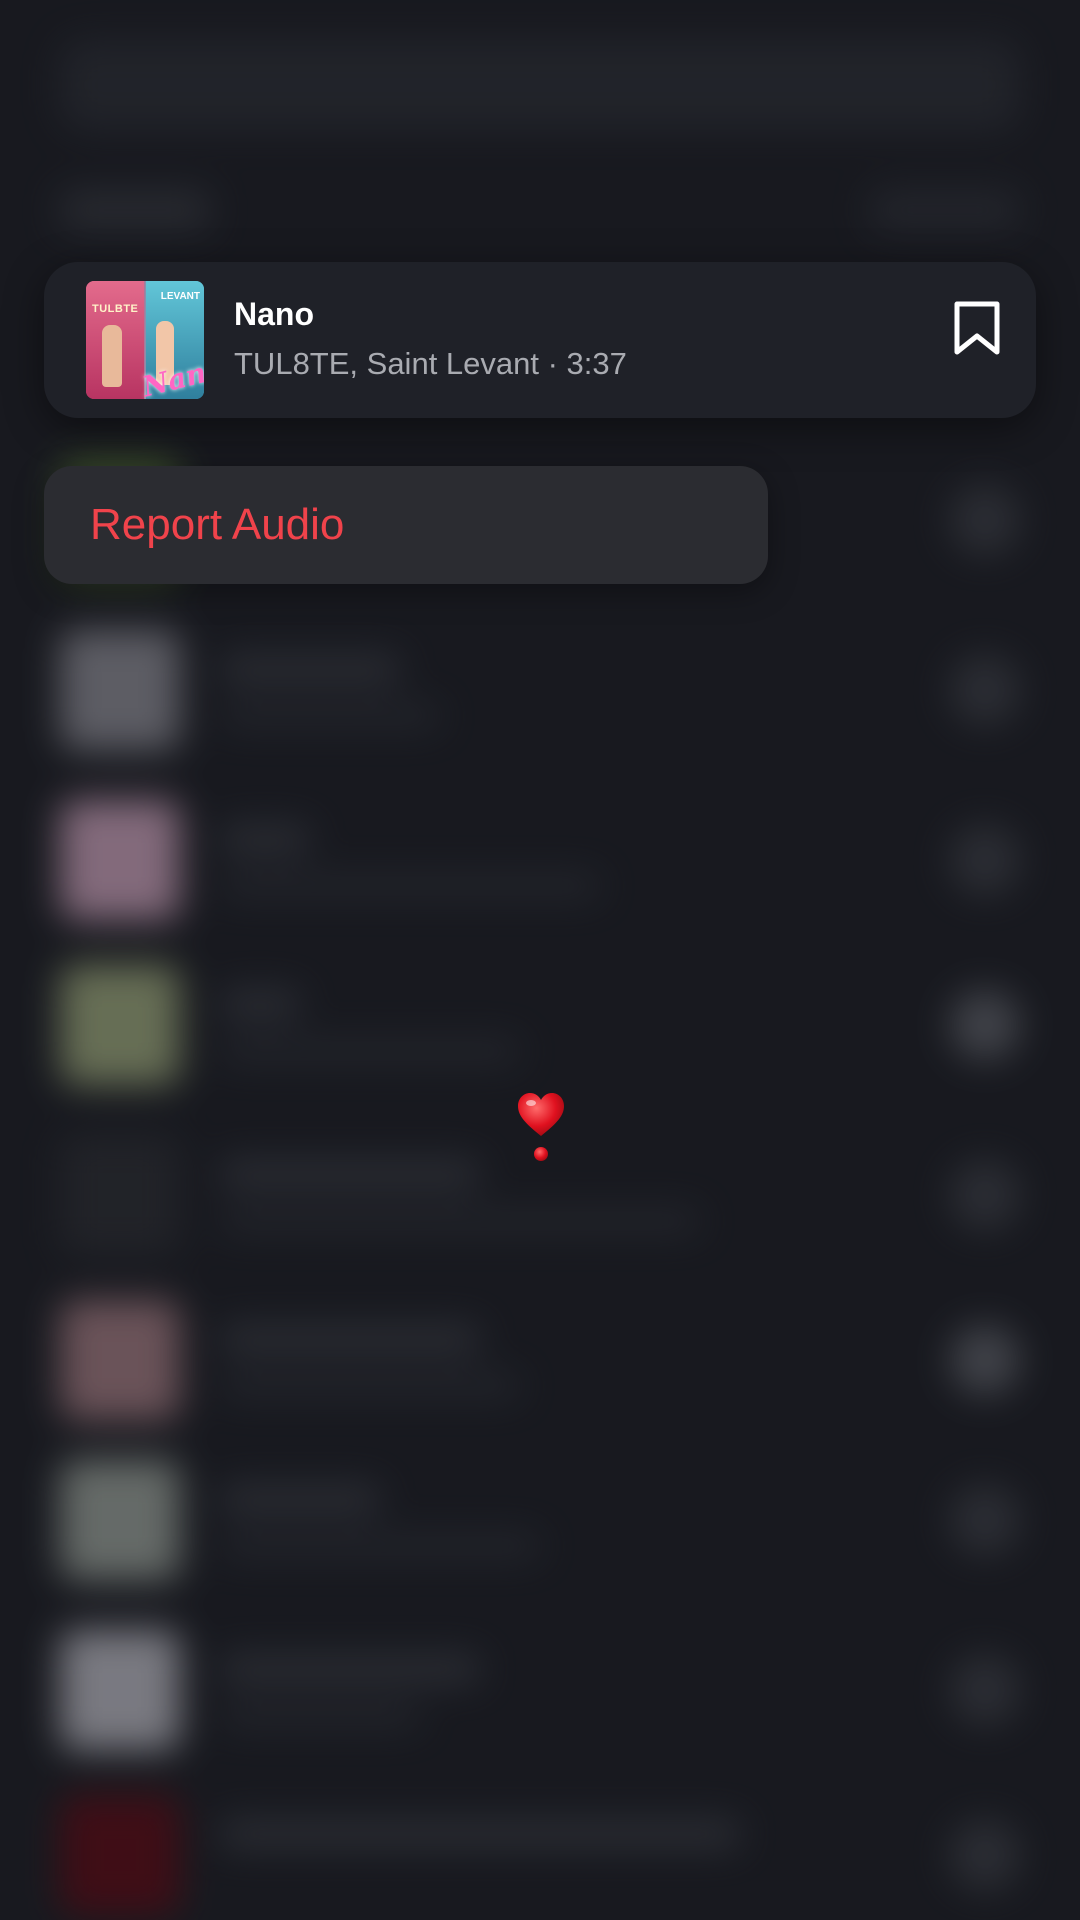 The width and height of the screenshot is (1080, 1920). Describe the element at coordinates (180, 296) in the screenshot. I see `cover-label-right: LEVANT` at that location.